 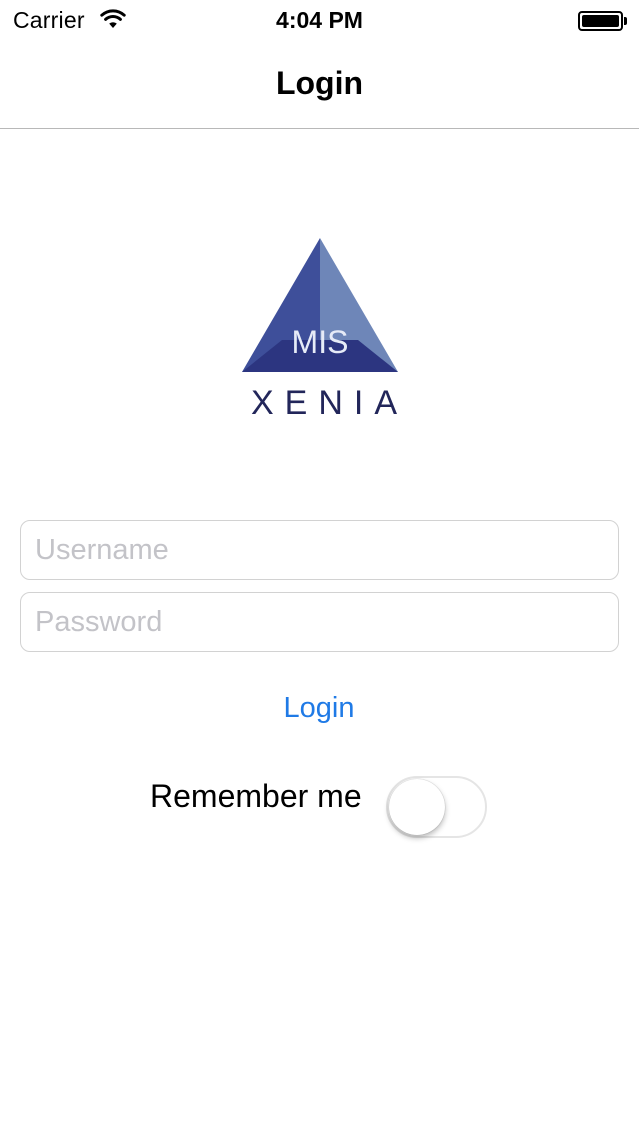 I want to click on logo-wordmark: XENIA, so click(x=330, y=403).